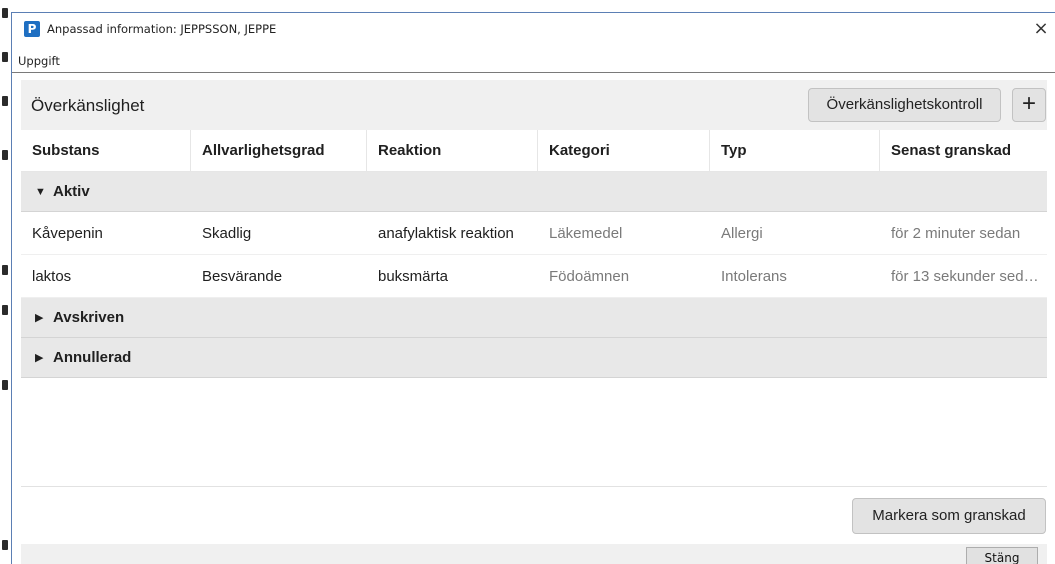 The image size is (1055, 564). Describe the element at coordinates (446, 233) in the screenshot. I see `cell-reaktion: anafylaktisk reaktion` at that location.